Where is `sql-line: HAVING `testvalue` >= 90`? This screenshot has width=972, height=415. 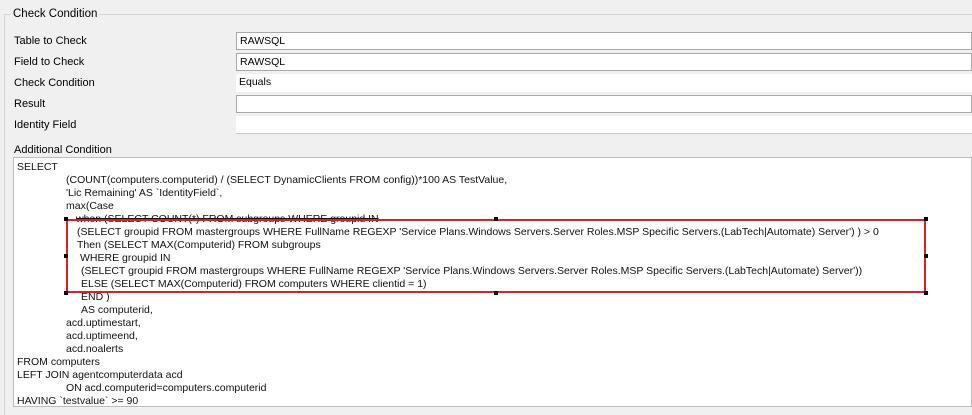 sql-line: HAVING `testvalue` >= 90 is located at coordinates (78, 401).